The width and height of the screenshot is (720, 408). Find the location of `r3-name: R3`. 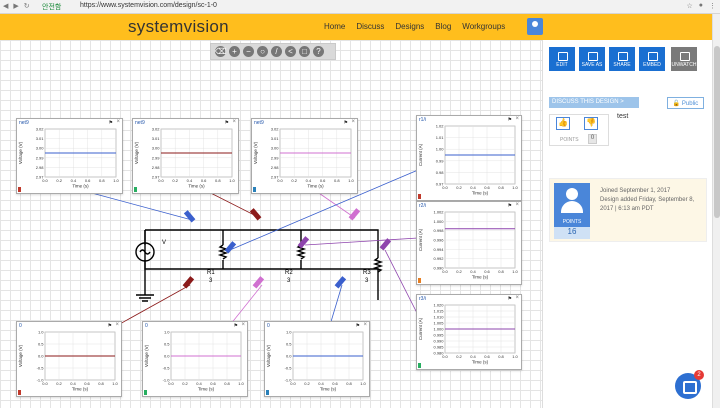

r3-name: R3 is located at coordinates (367, 273).